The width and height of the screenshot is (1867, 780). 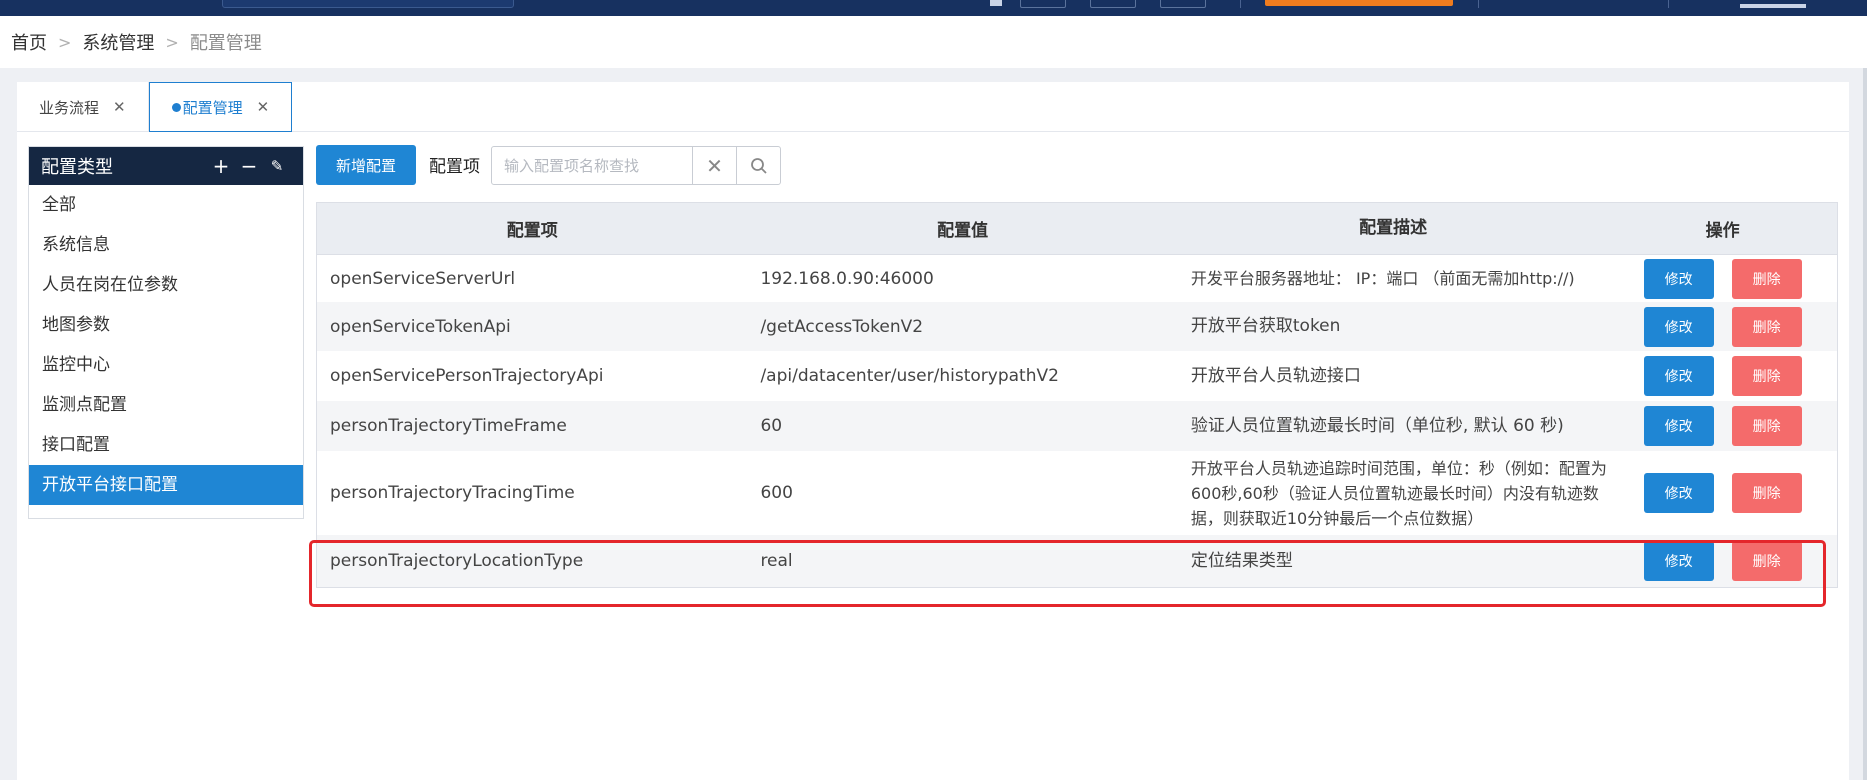 What do you see at coordinates (592, 165) in the screenshot?
I see `search-input` at bounding box center [592, 165].